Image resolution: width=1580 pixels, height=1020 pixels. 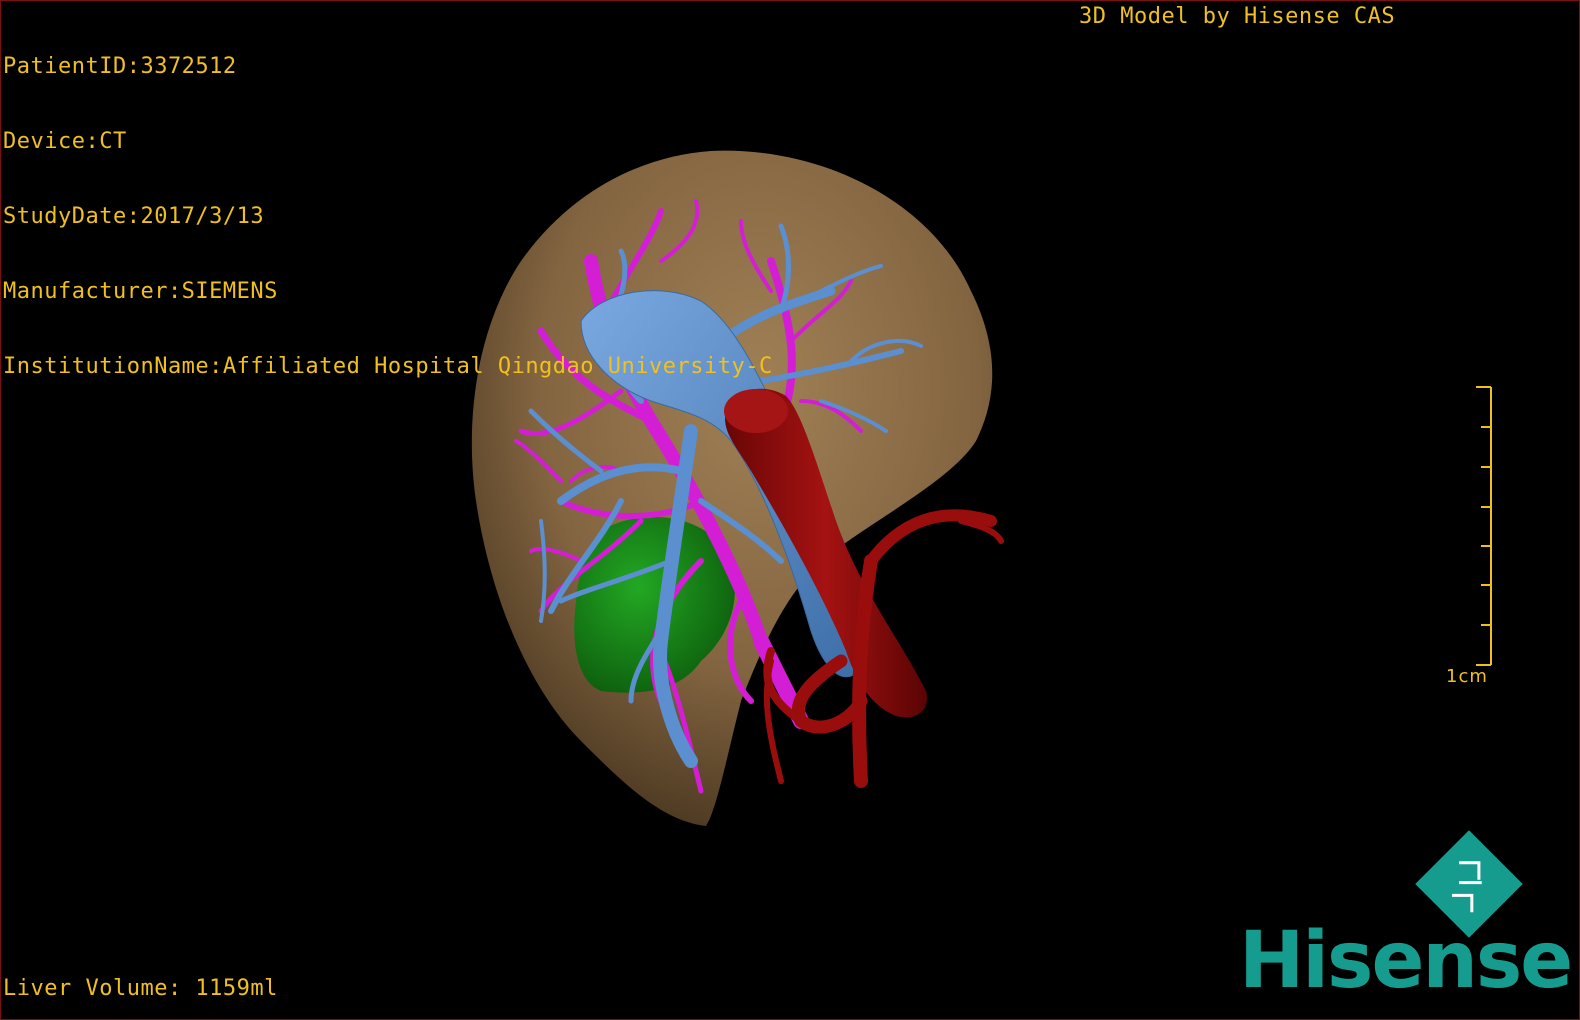 What do you see at coordinates (134, 216) in the screenshot?
I see `study-date-label: StudyDate:2017/3/13` at bounding box center [134, 216].